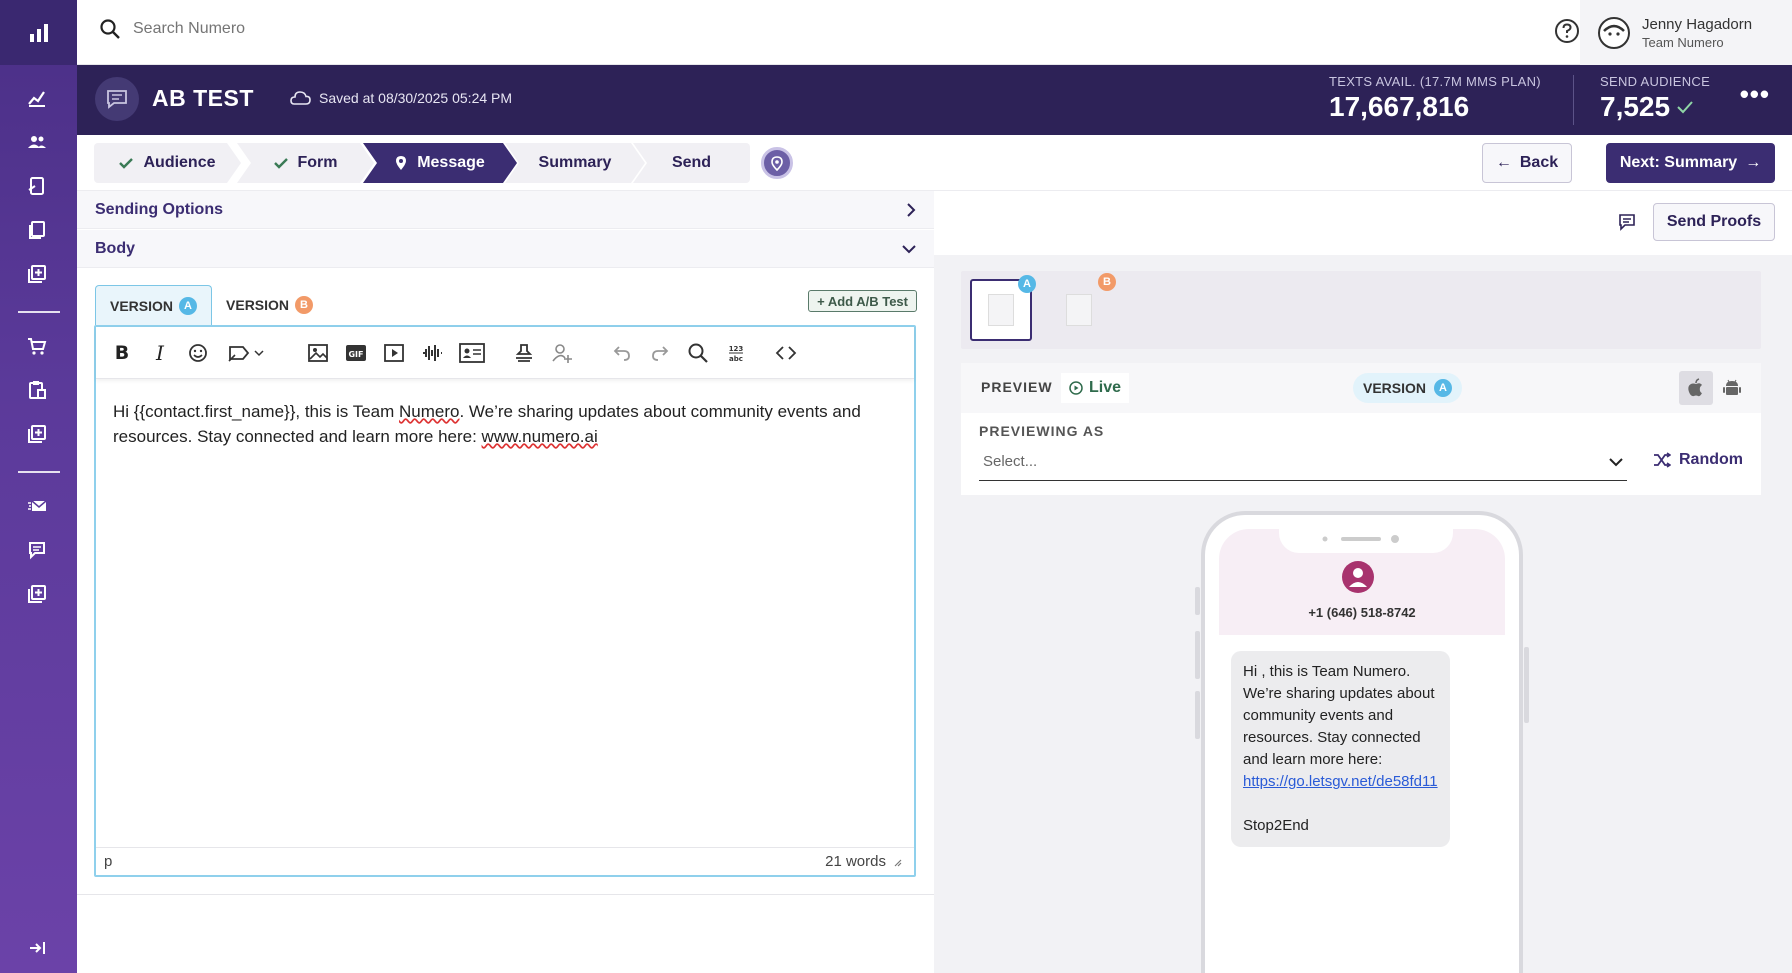 This screenshot has width=1792, height=973. Describe the element at coordinates (777, 163) in the screenshot. I see `location-pin-icon` at that location.